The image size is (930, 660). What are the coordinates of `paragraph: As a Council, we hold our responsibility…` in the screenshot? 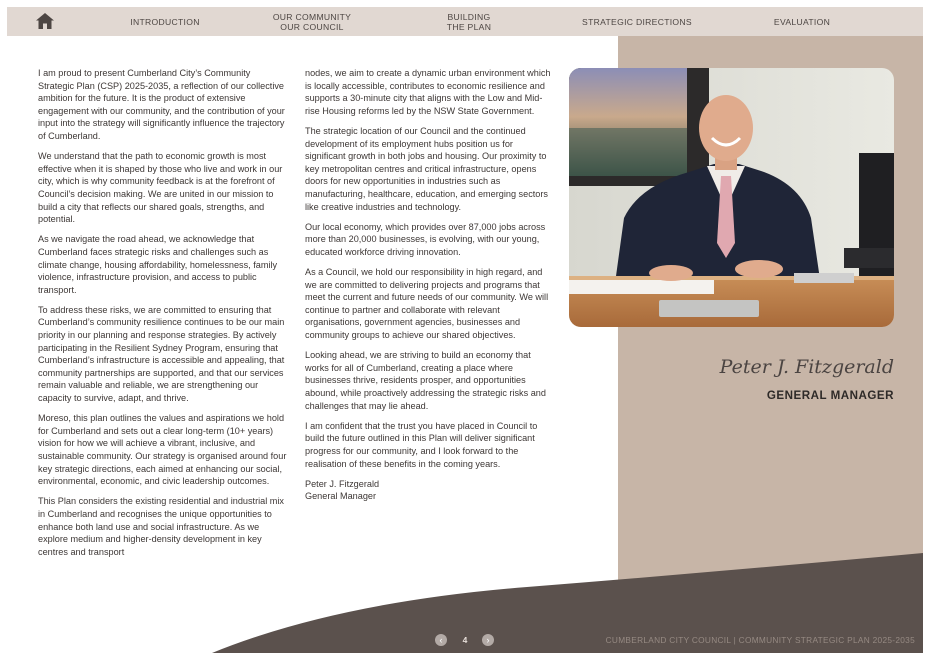 It's located at (427, 304).